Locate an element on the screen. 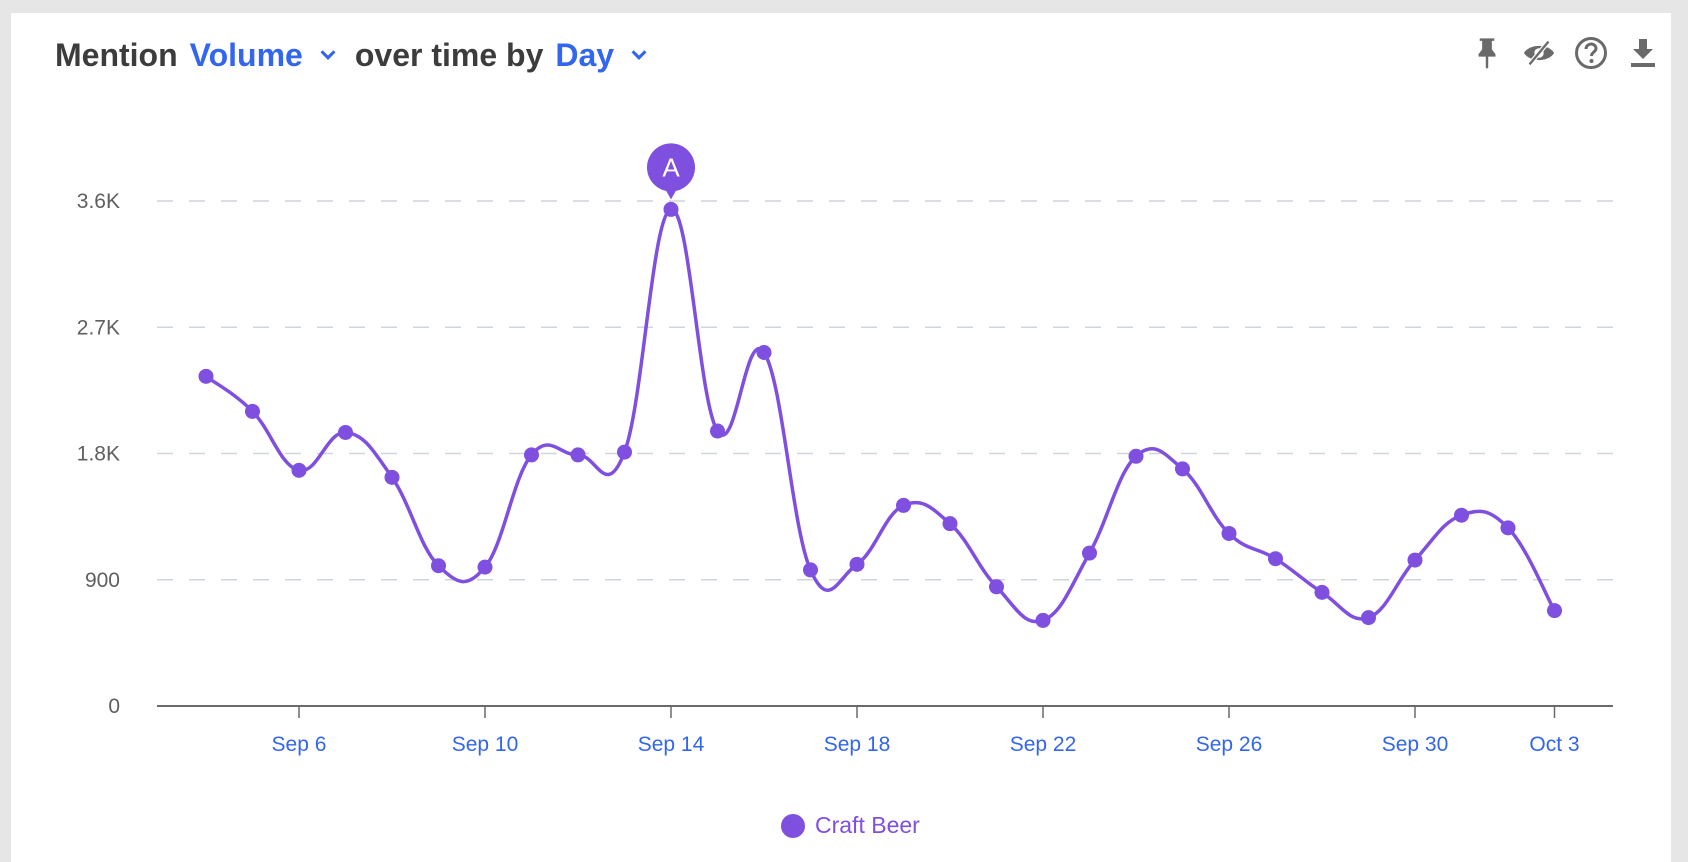  y-axis: 0 900 1.8K 2.7K 3.6K is located at coordinates (98, 454).